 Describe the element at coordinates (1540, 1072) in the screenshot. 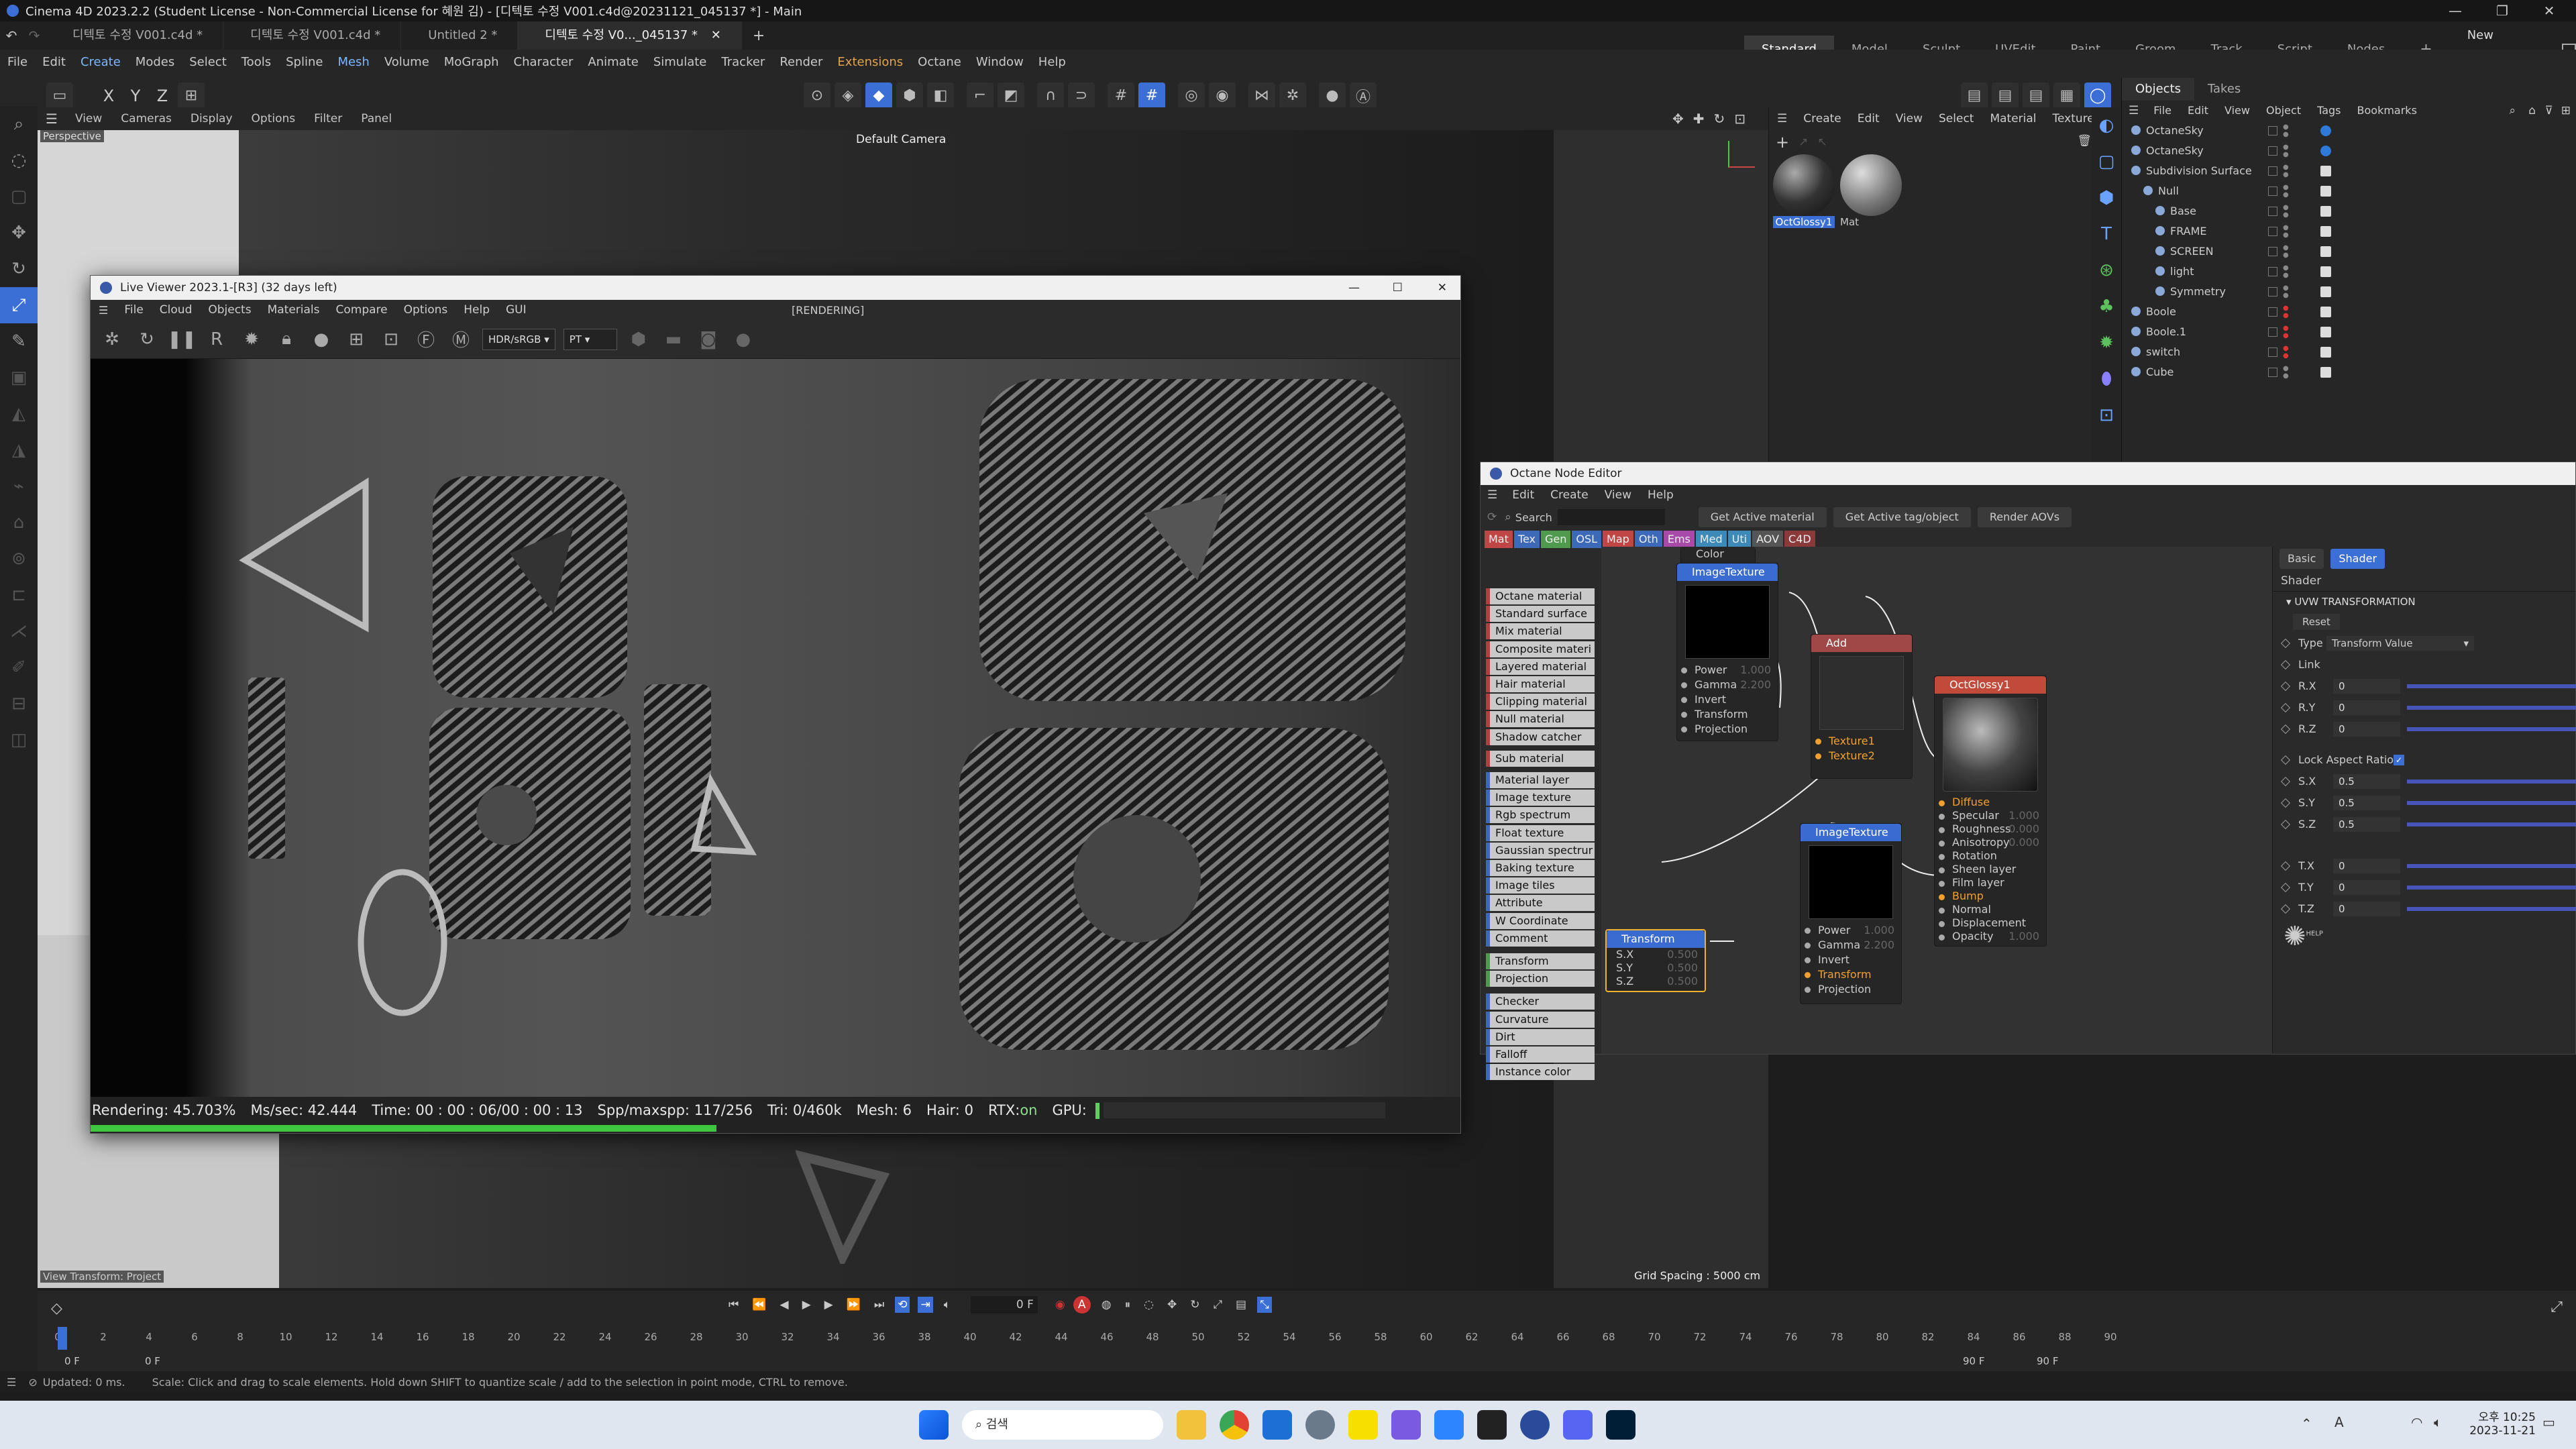

I see `palette-item: Instance color` at that location.